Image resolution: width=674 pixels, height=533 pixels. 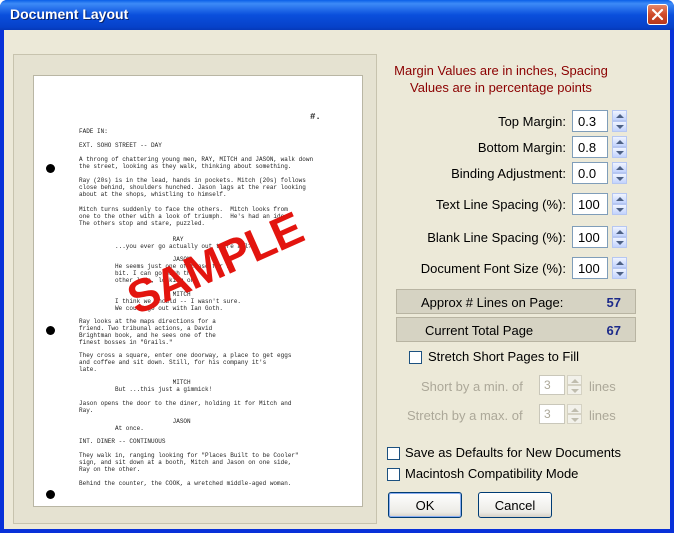 I want to click on bottom-margin-input: 0.8, so click(x=590, y=147).